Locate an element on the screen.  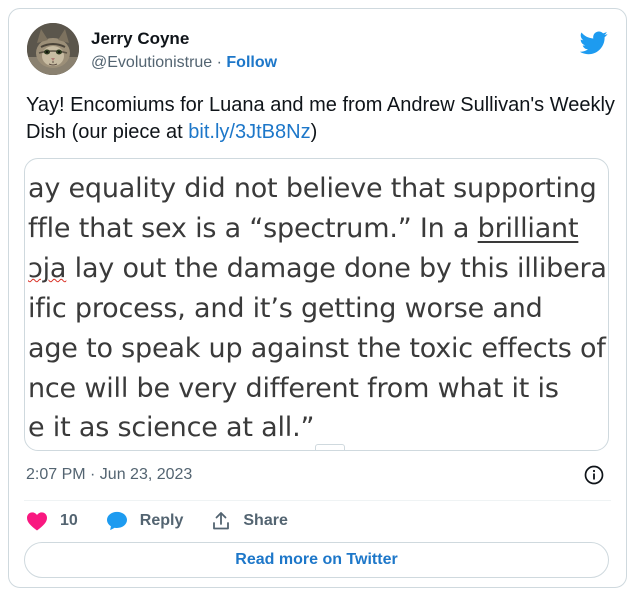
author-handle-line: @Evolutionistrue · Follow is located at coordinates (184, 63).